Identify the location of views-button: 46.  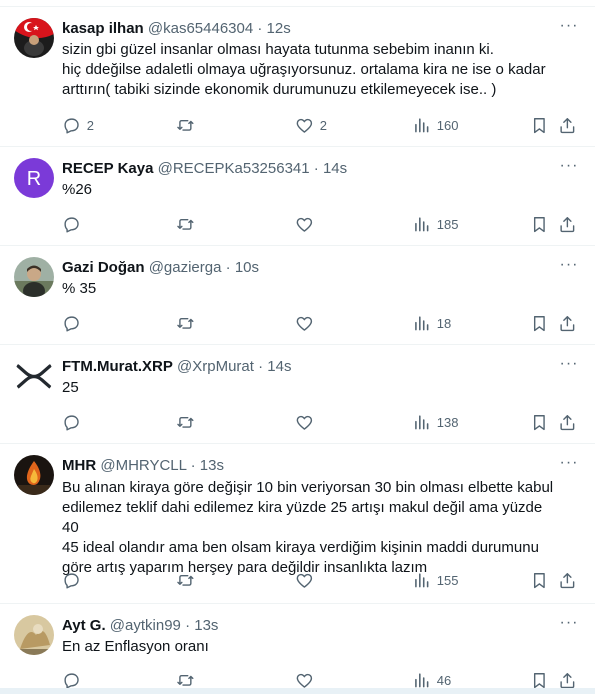
(431, 680).